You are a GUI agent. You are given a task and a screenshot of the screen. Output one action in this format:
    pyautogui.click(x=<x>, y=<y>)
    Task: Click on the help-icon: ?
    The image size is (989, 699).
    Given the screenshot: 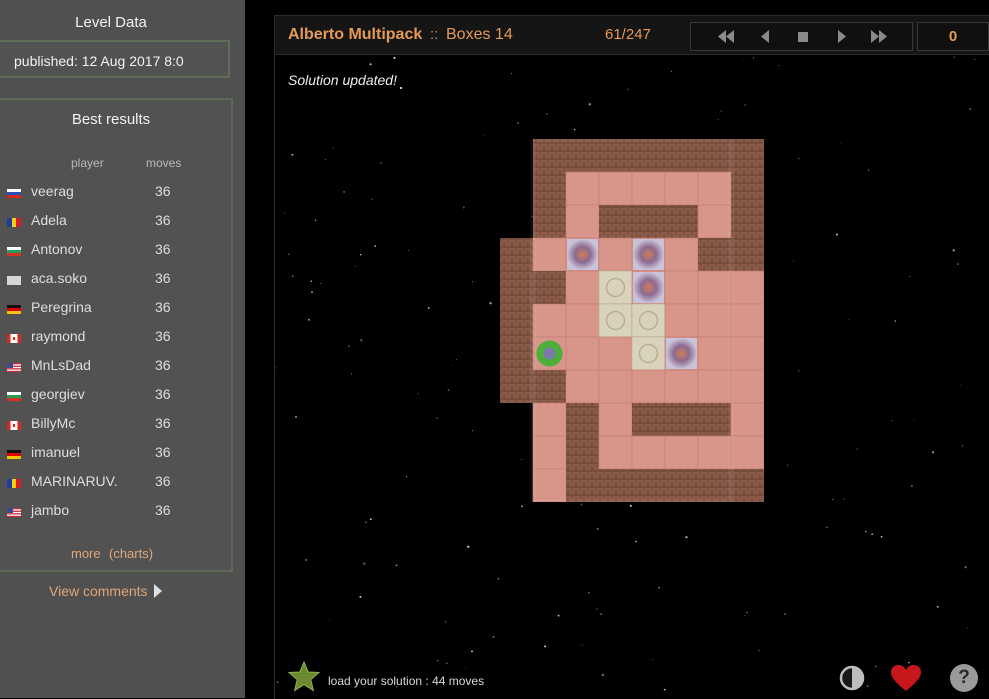 What is the action you would take?
    pyautogui.click(x=964, y=678)
    